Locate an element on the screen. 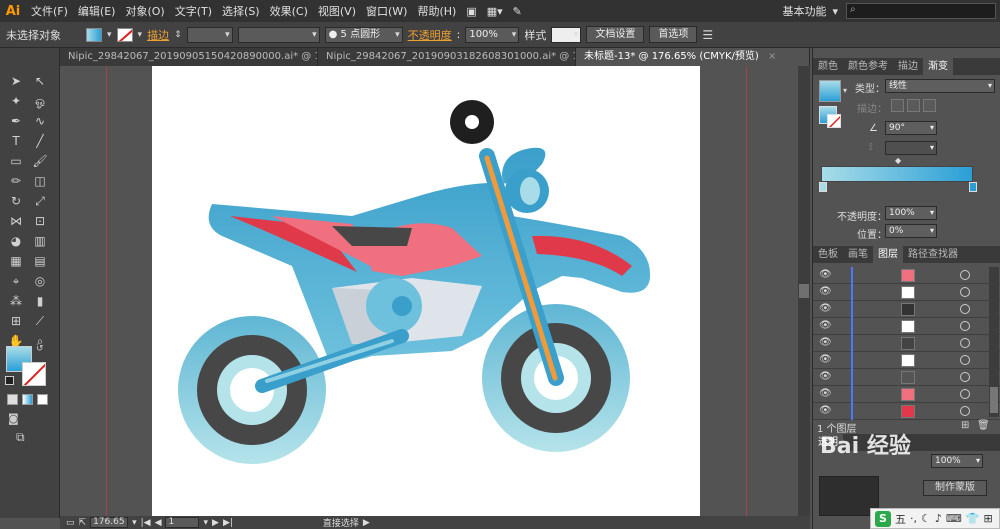 Image resolution: width=1000 pixels, height=529 pixels. mesh-tool-icon: ▦ is located at coordinates (16, 261).